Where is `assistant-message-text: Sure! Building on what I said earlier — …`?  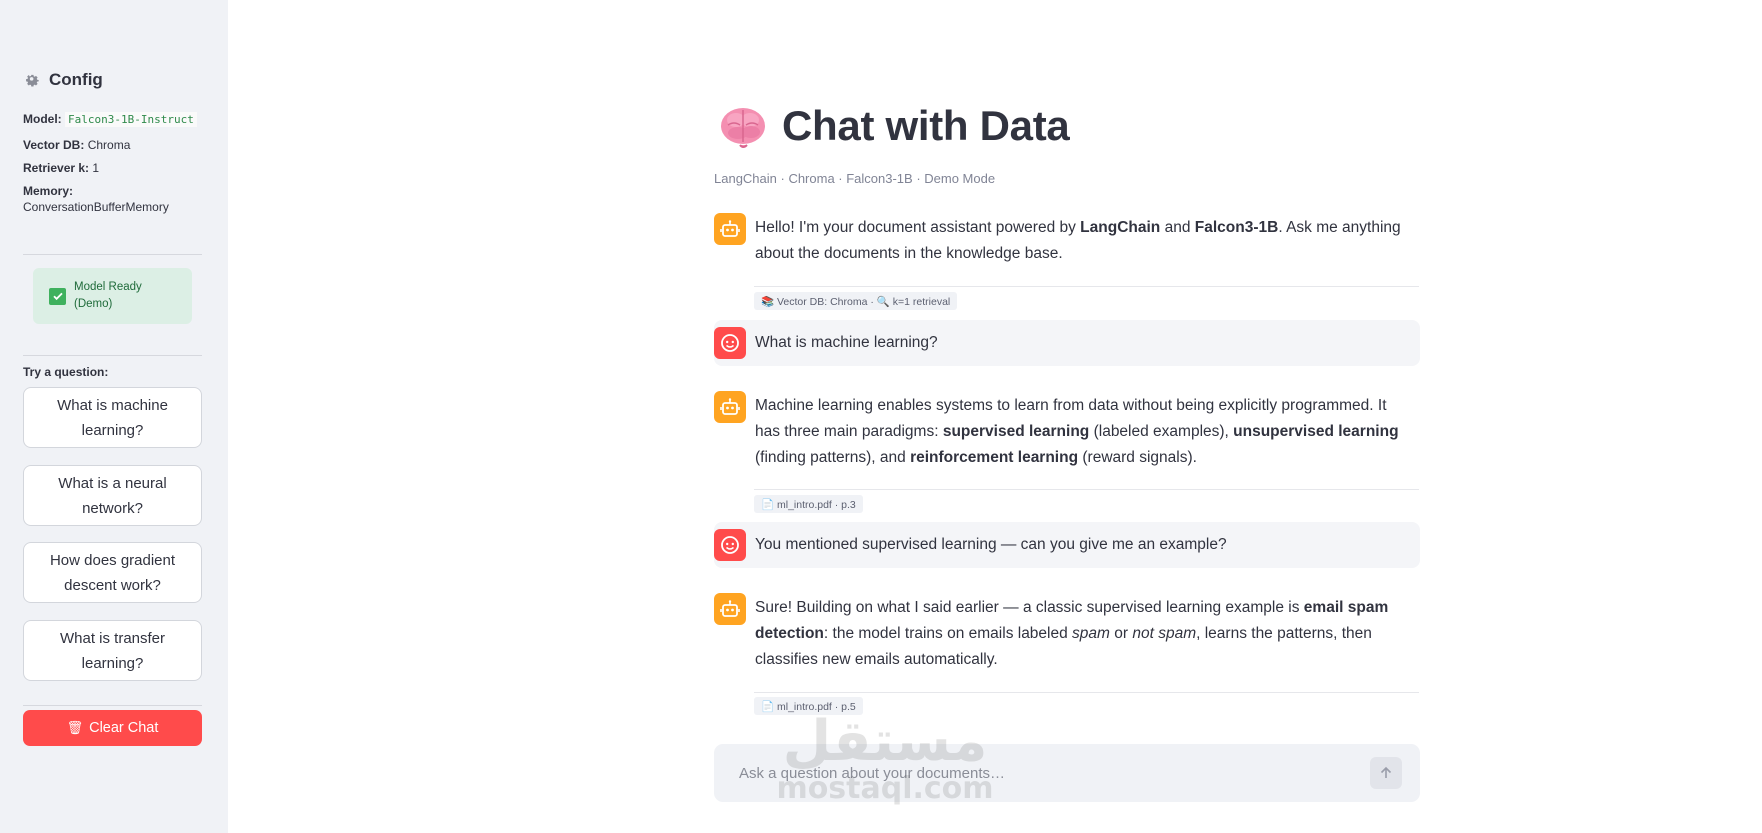
assistant-message-text: Sure! Building on what I said earlier — … is located at coordinates (1081, 633).